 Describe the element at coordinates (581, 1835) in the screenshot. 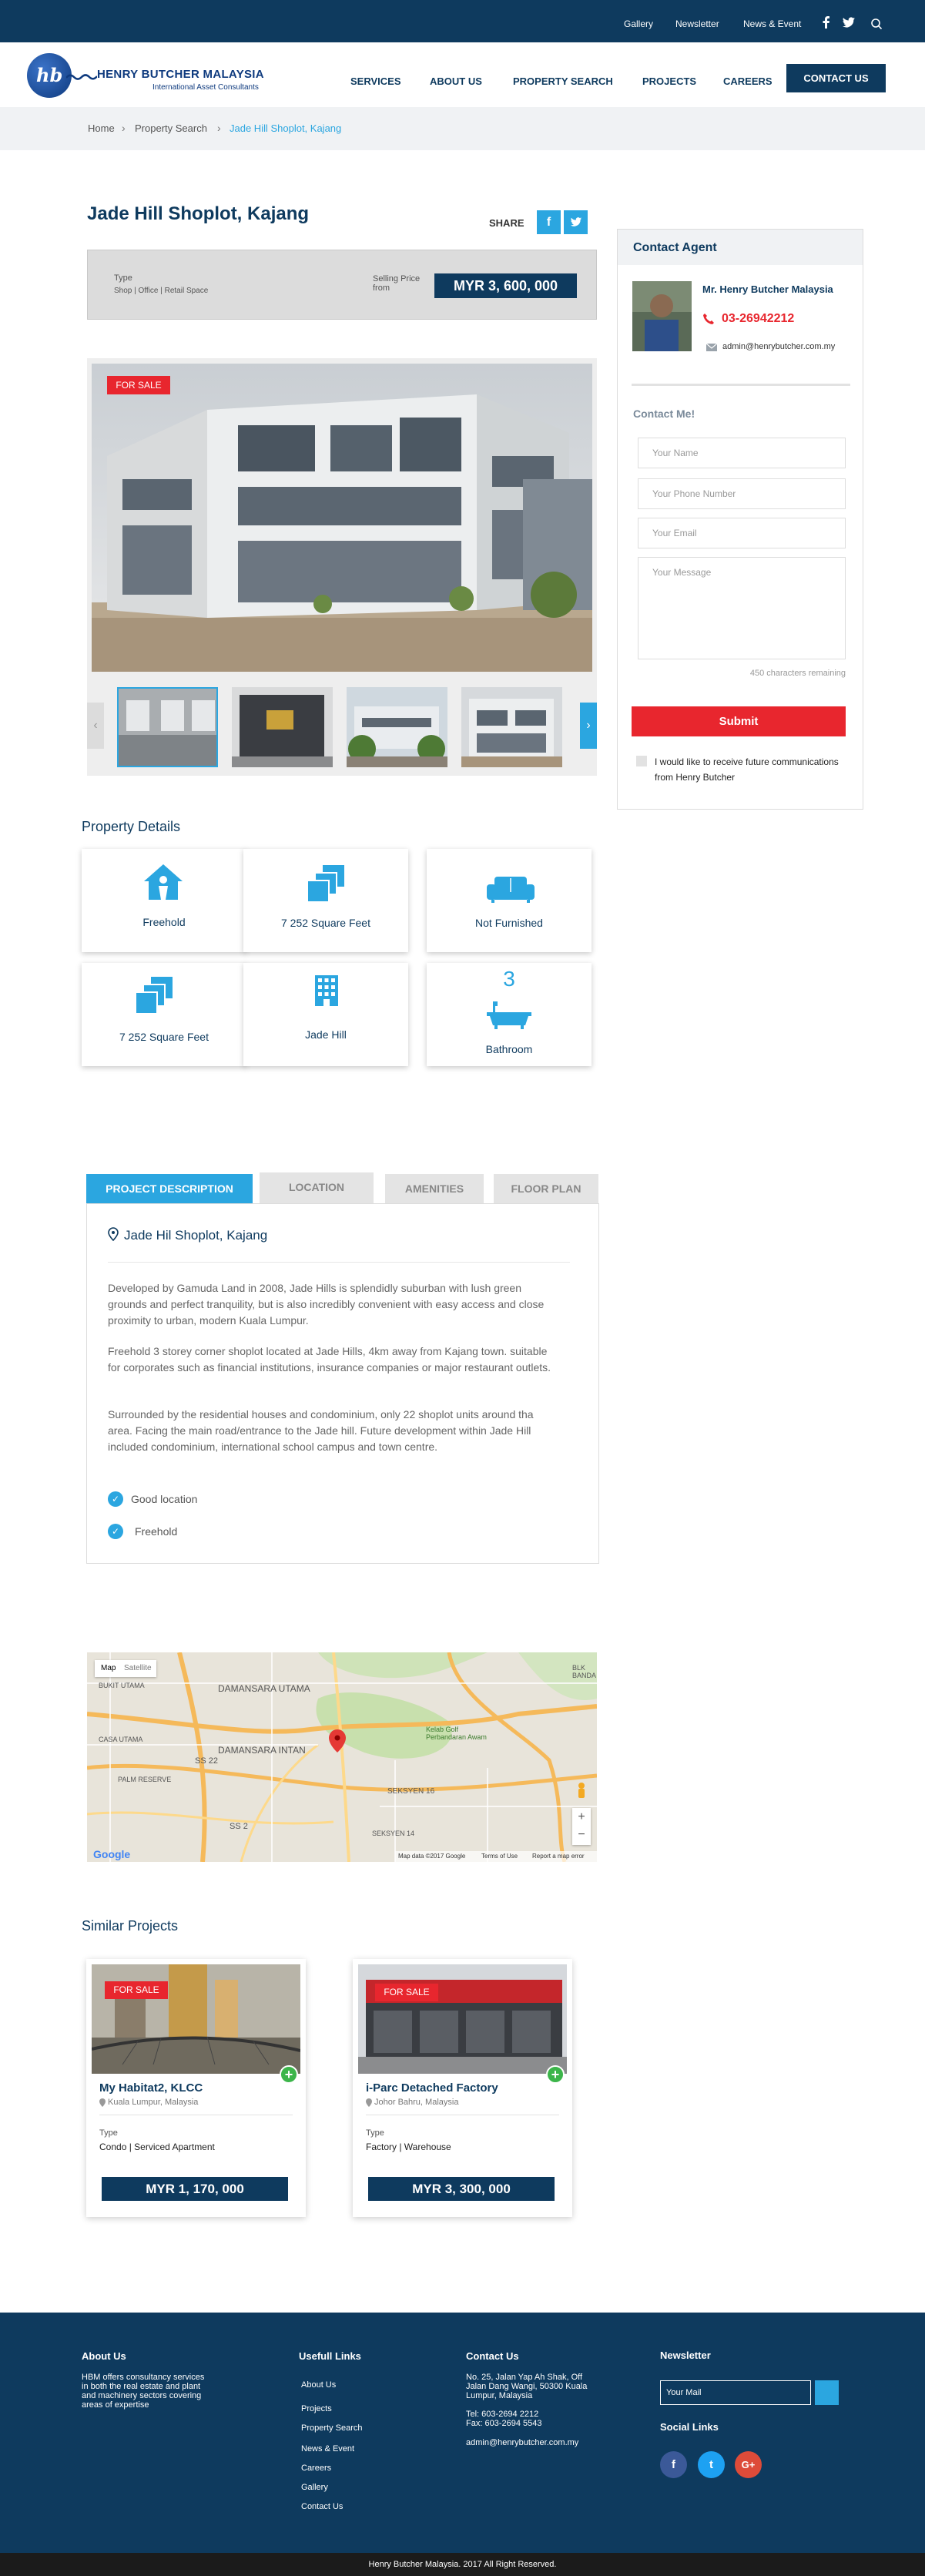

I see `zoom-out-button: −` at that location.